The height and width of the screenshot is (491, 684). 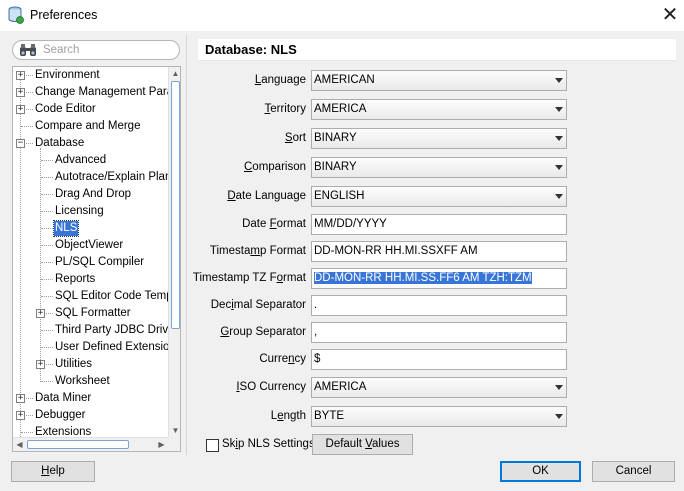 I want to click on tree-item: − Database, so click(x=90, y=143).